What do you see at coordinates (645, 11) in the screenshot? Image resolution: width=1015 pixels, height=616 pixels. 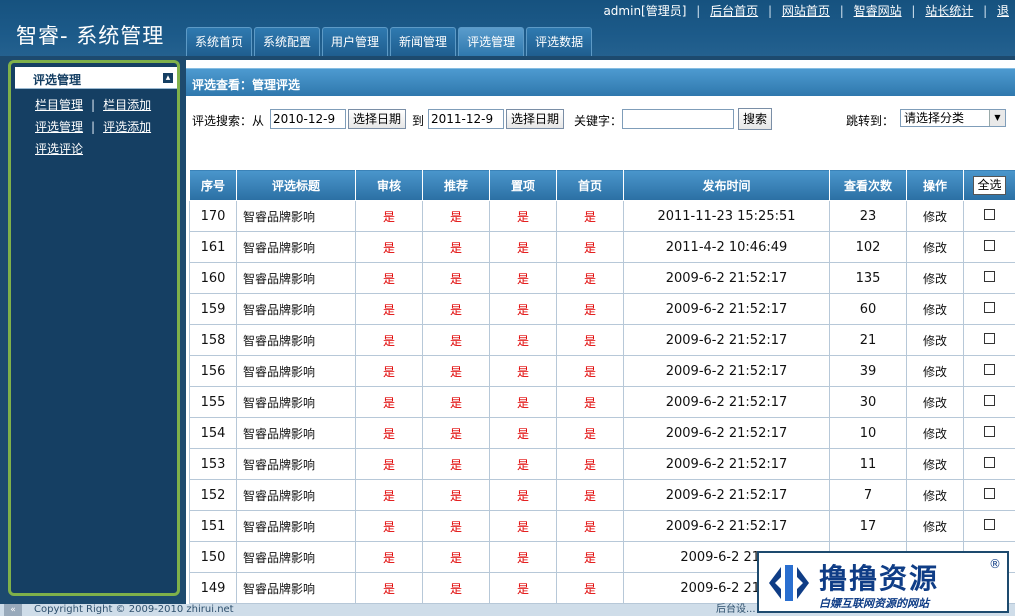 I see `current-user: admin[管理员]` at bounding box center [645, 11].